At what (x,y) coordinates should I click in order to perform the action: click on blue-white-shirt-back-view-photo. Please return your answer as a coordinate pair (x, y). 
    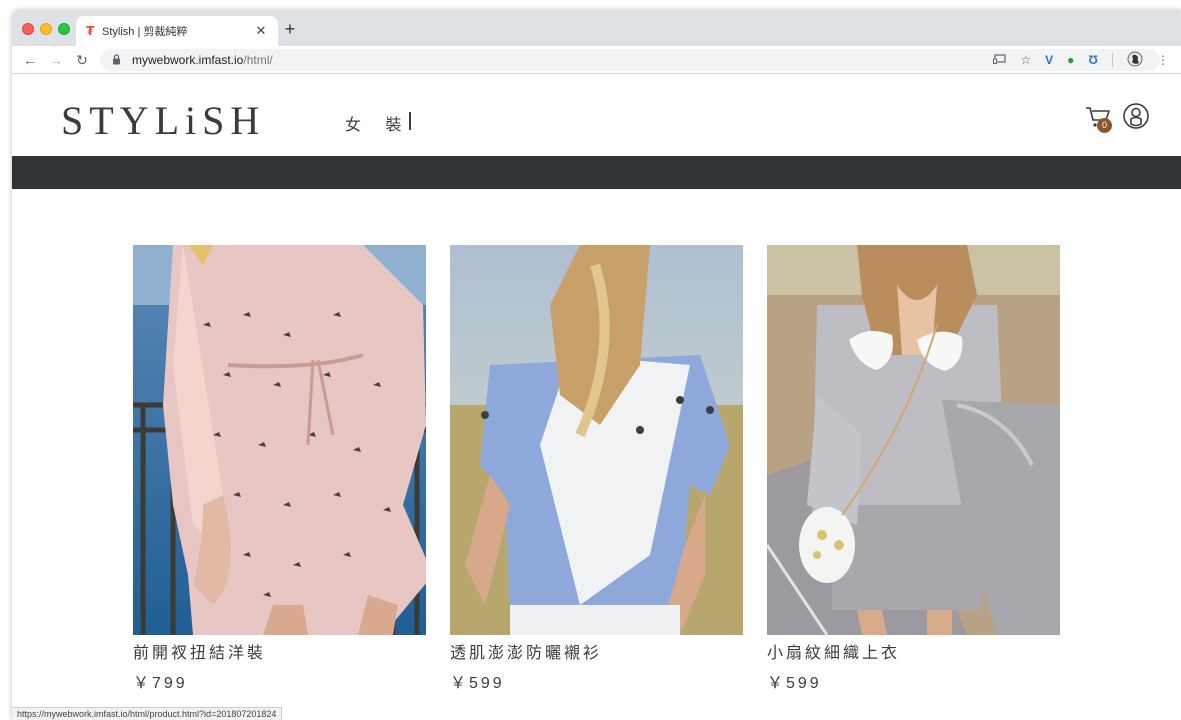
    Looking at the image, I should click on (596, 440).